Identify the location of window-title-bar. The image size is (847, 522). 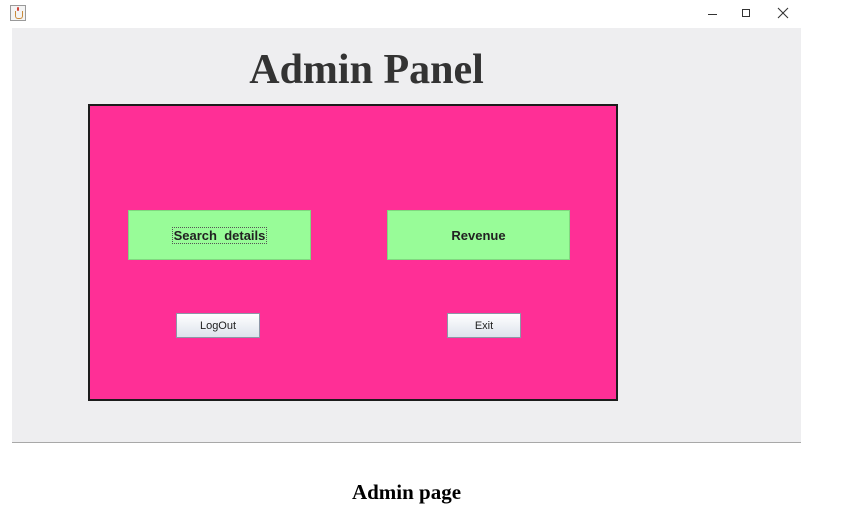
(423, 14).